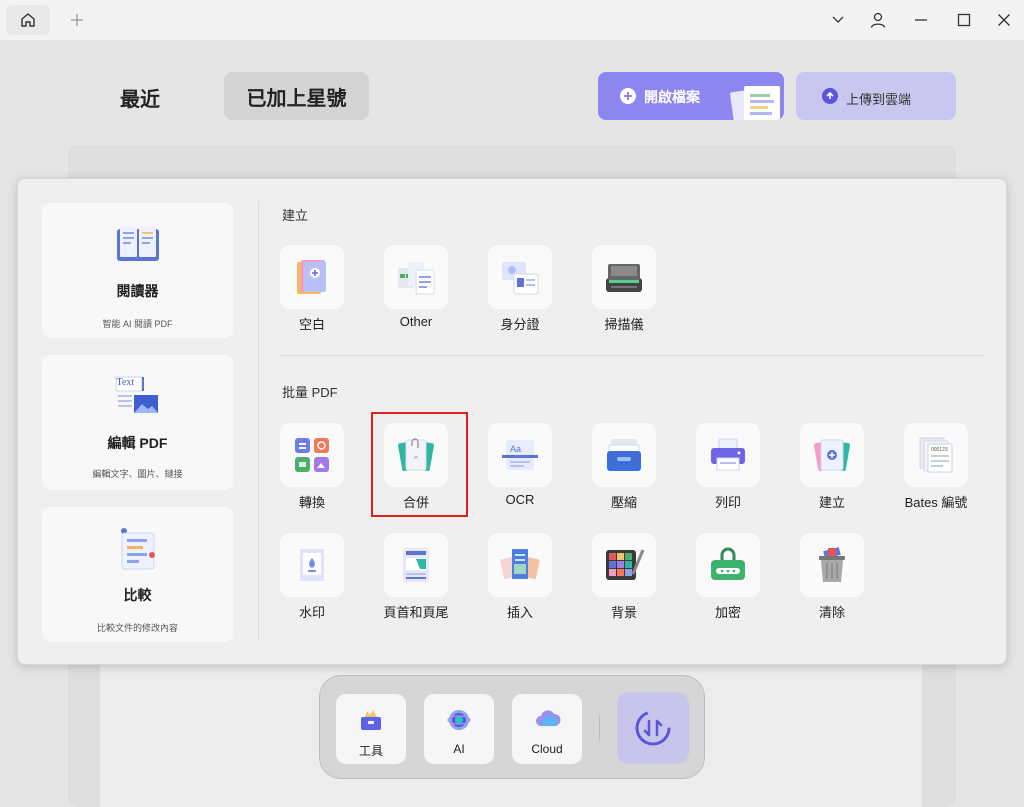 Image resolution: width=1024 pixels, height=807 pixels. What do you see at coordinates (370, 751) in the screenshot?
I see `dock-tools-label: 工具` at bounding box center [370, 751].